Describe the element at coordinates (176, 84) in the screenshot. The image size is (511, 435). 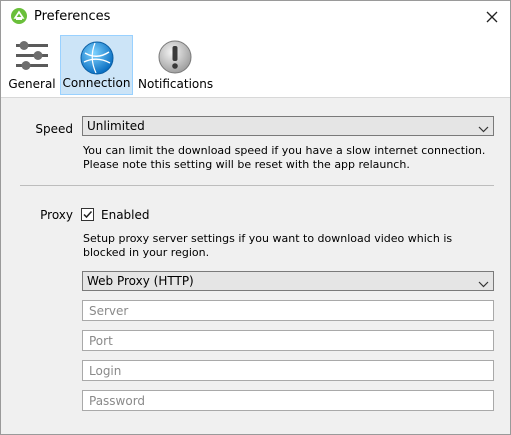
I see `tab-notifications-label: Notifications` at that location.